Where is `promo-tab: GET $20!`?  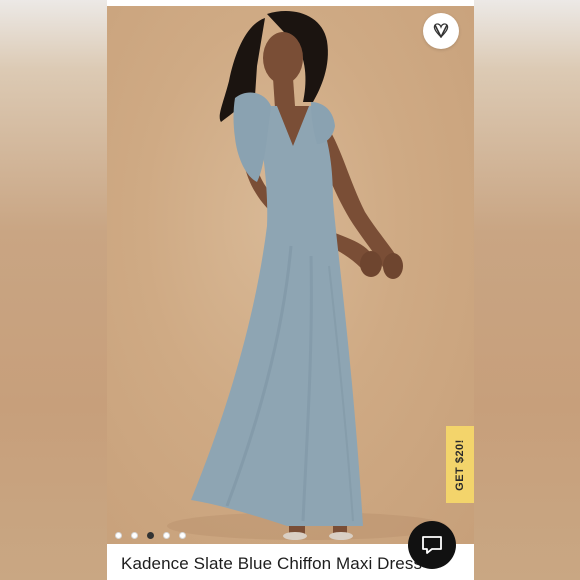 promo-tab: GET $20! is located at coordinates (460, 464).